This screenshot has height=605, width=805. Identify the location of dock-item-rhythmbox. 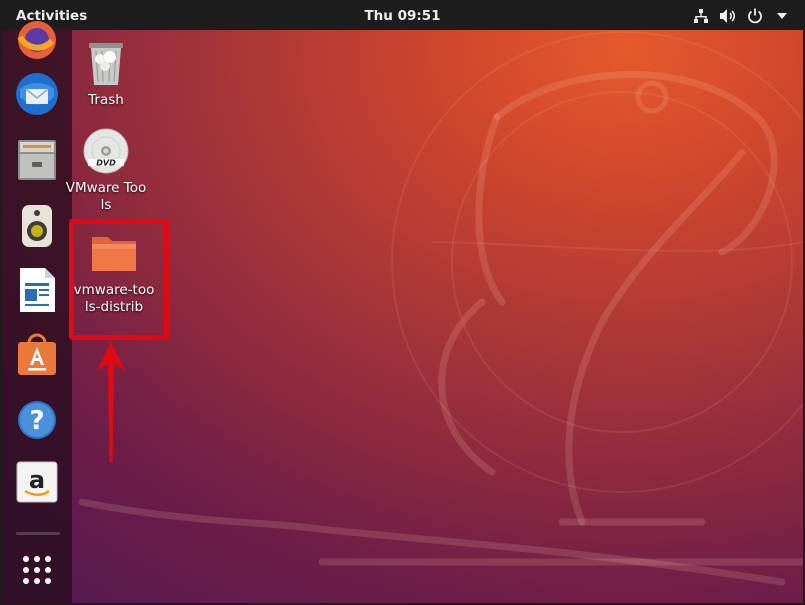
(37, 228).